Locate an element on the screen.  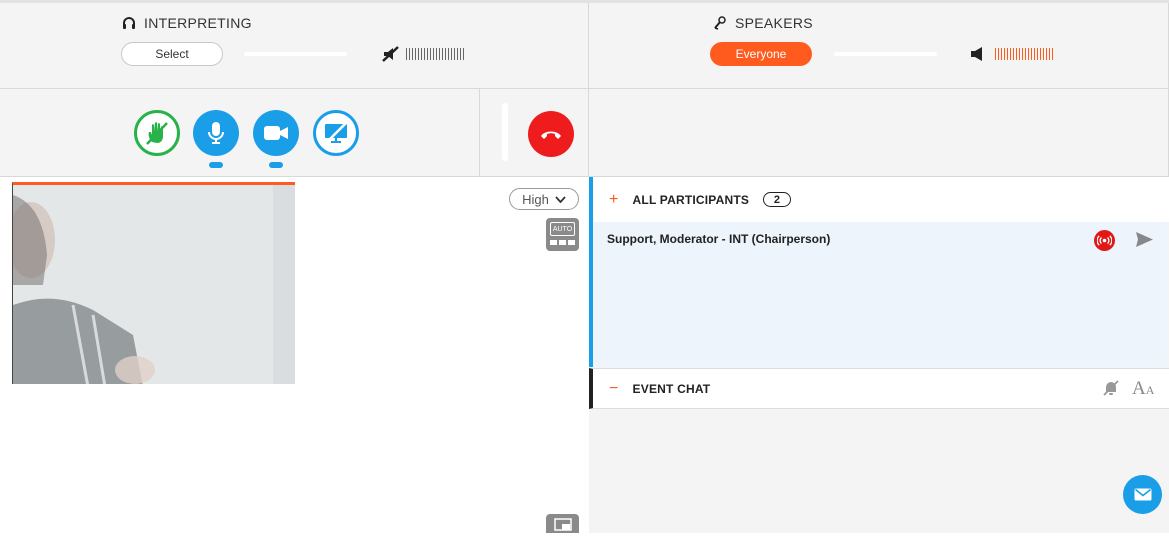
raise-hand-icon is located at coordinates (157, 133).